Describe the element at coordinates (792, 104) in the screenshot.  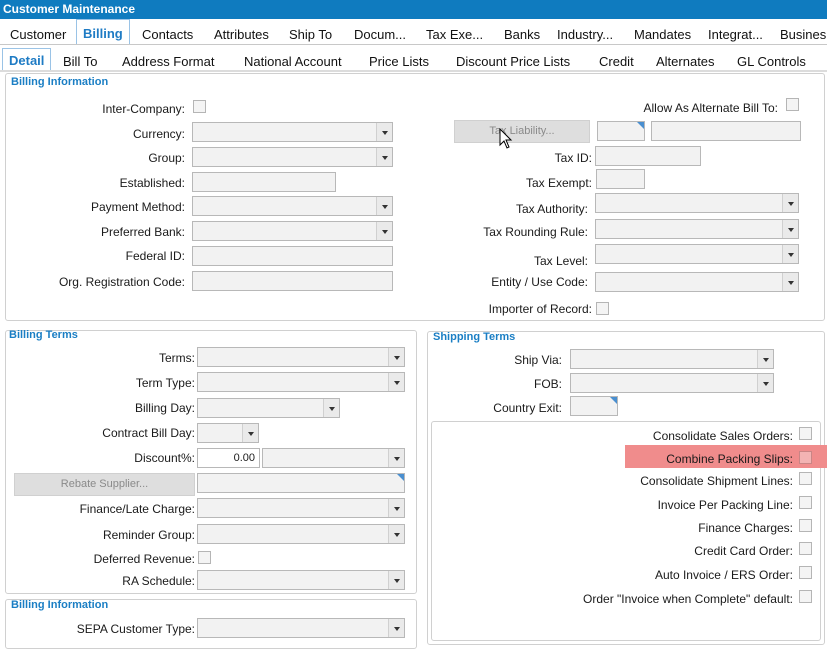
I see `allow-alternate-bill-to-checkbox` at that location.